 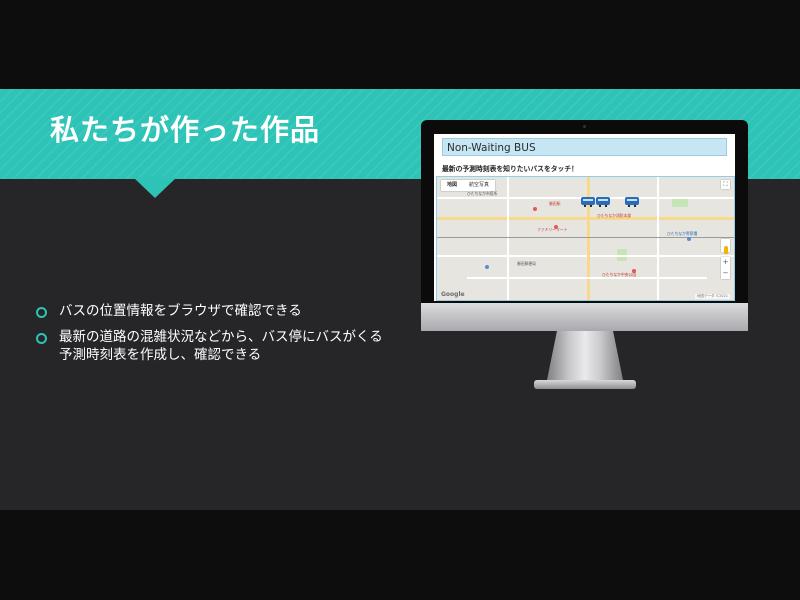 What do you see at coordinates (725, 246) in the screenshot?
I see `street-view-pegman-icon` at bounding box center [725, 246].